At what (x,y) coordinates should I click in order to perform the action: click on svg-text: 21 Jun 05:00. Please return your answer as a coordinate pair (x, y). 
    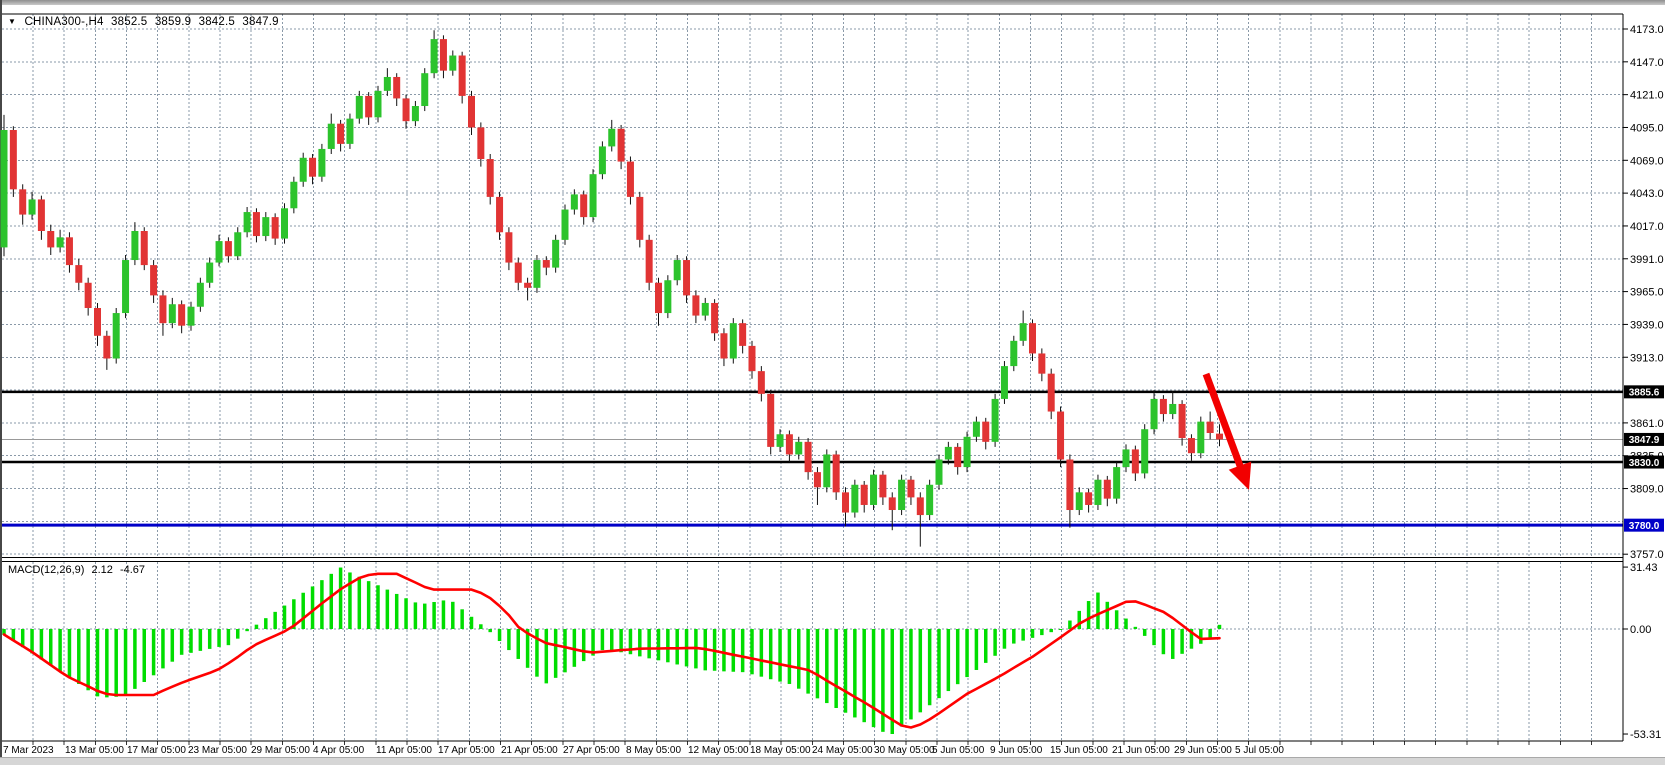
    Looking at the image, I should click on (1141, 750).